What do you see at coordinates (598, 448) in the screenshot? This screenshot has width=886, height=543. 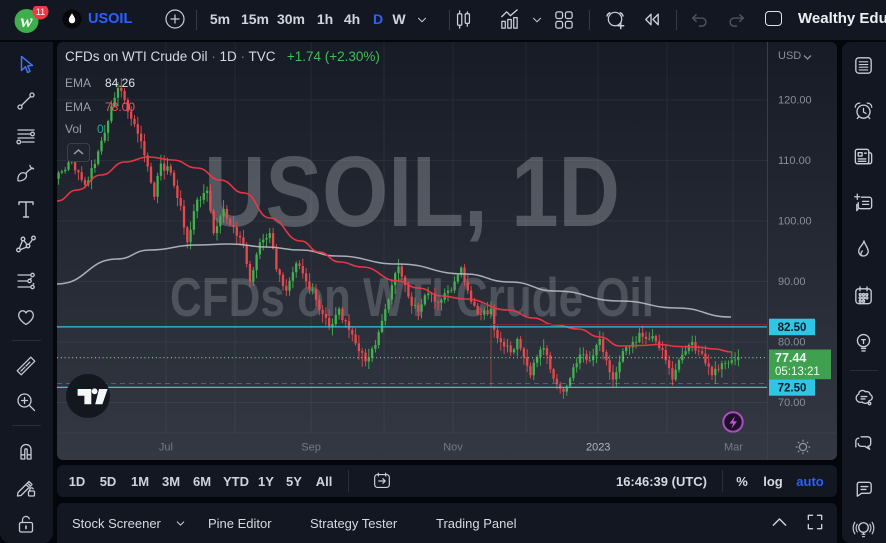 I see `svg-text: 2023` at bounding box center [598, 448].